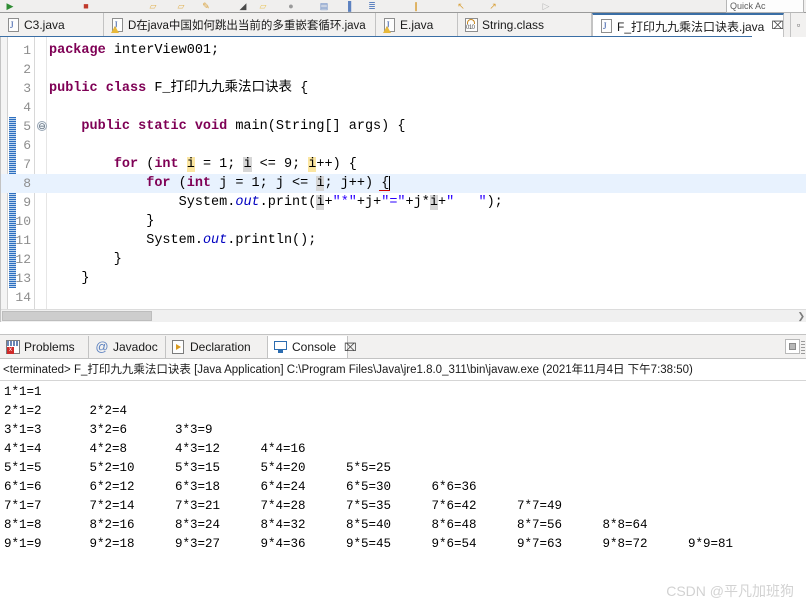 This screenshot has height=610, width=806. What do you see at coordinates (493, 6) in the screenshot?
I see `forward-arrow-icon: ↗` at bounding box center [493, 6].